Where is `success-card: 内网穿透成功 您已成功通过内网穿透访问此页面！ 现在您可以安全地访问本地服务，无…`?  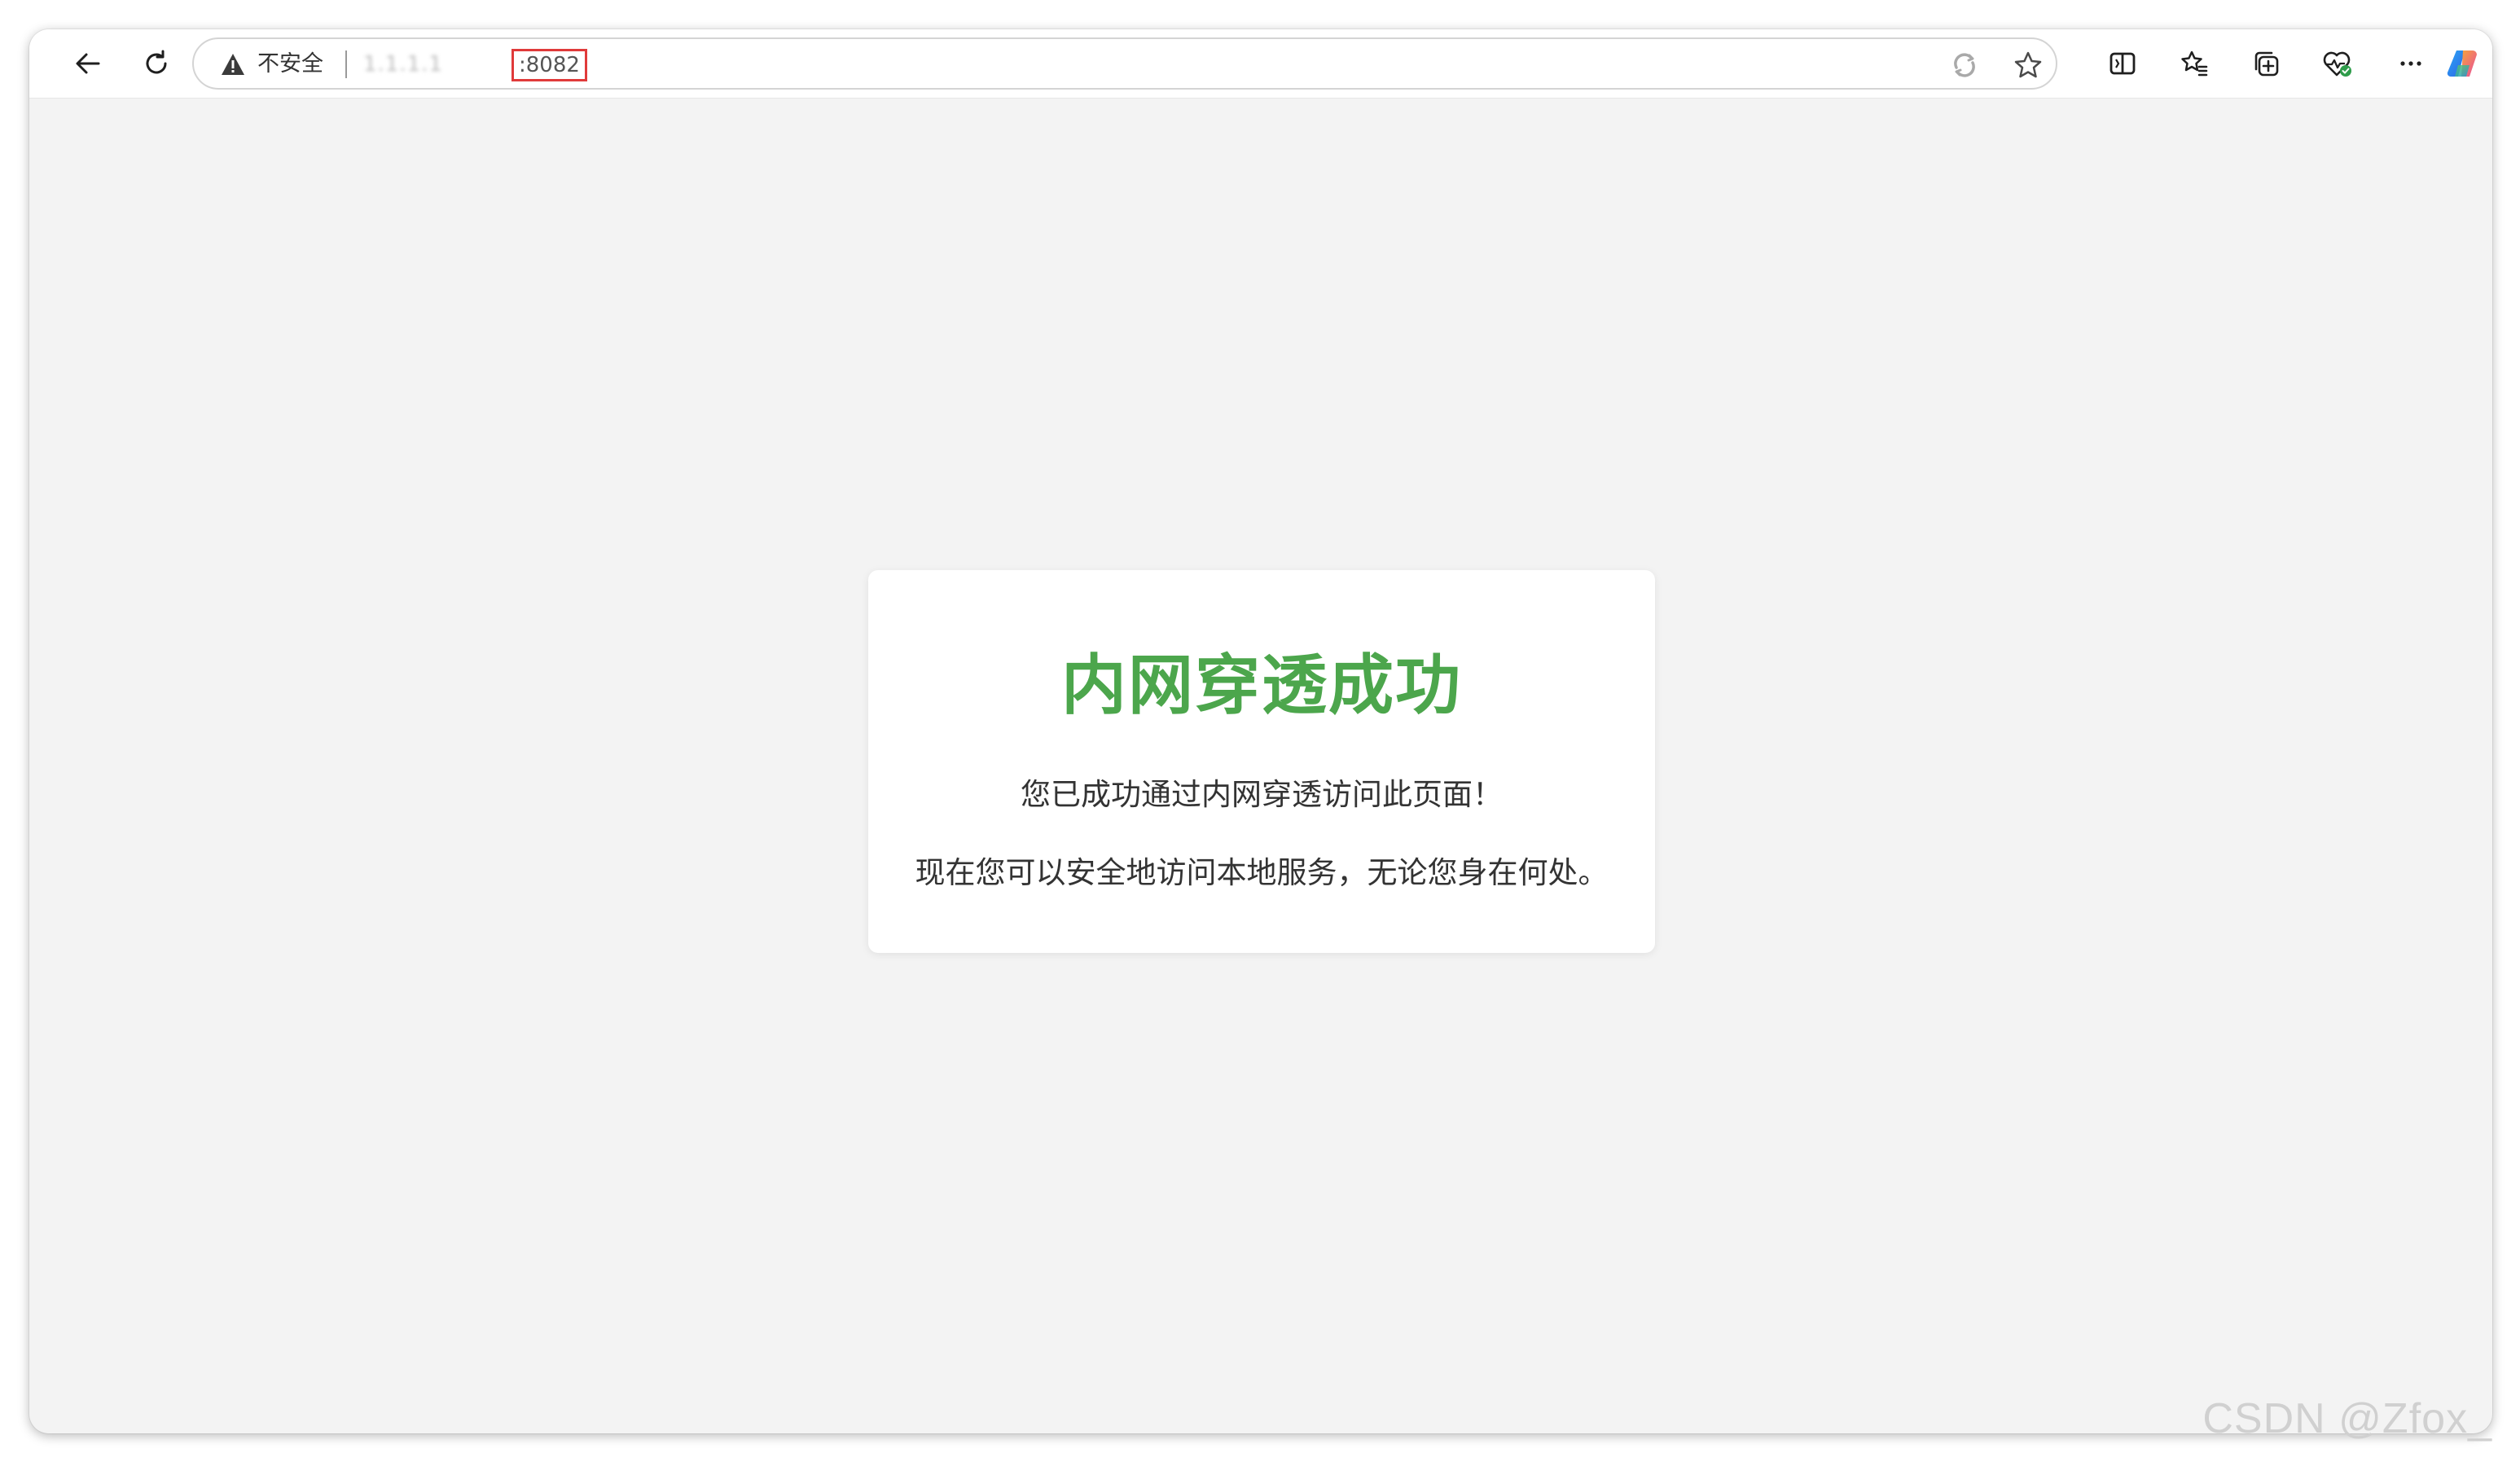 success-card: 内网穿透成功 您已成功通过内网穿透访问此页面！ 现在您可以安全地访问本地服务，无… is located at coordinates (1261, 761).